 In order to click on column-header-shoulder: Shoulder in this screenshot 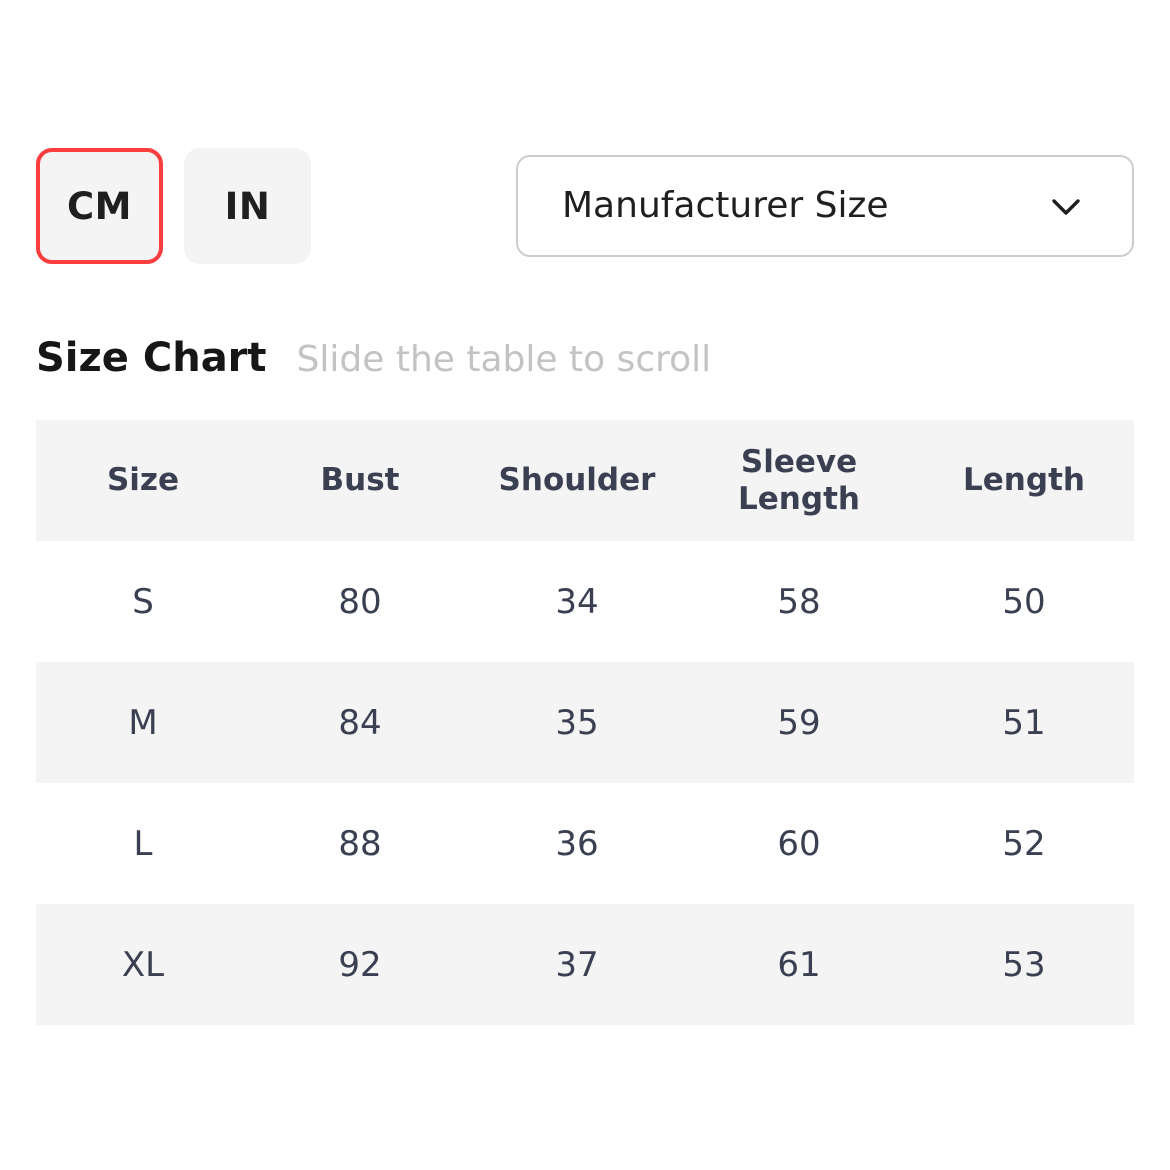, I will do `click(577, 480)`.